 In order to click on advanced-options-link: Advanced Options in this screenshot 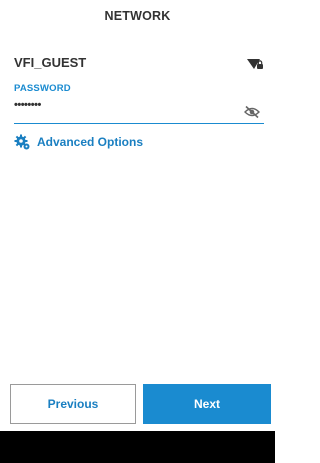, I will do `click(78, 142)`.